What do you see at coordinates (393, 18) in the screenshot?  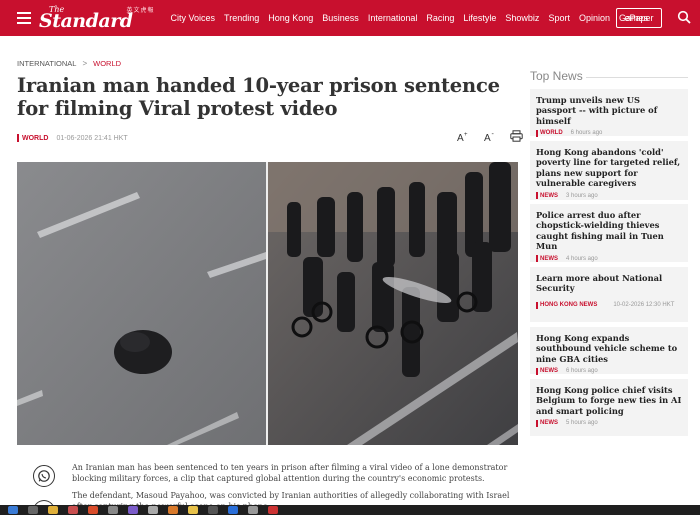 I see `nav-item-international: International` at bounding box center [393, 18].